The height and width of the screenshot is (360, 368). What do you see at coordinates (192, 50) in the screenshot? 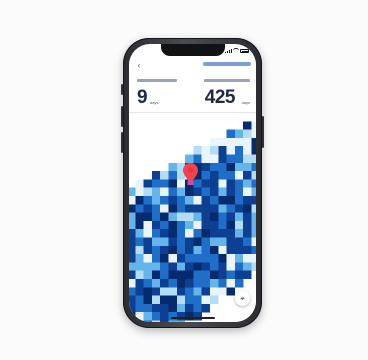
I see `notch` at bounding box center [192, 50].